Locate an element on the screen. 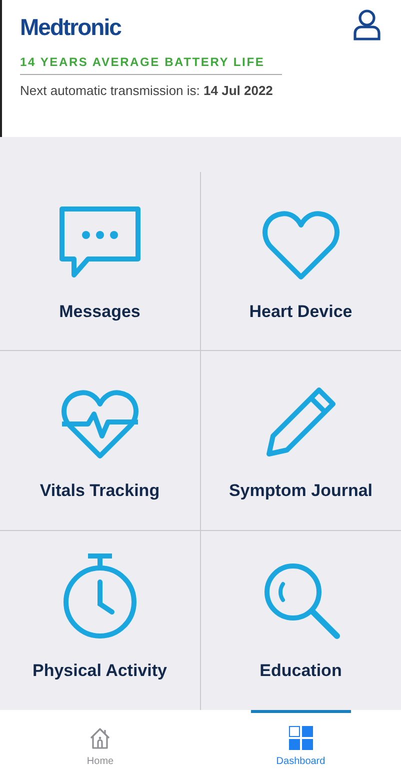  dashboard-tile: Messages is located at coordinates (100, 262).